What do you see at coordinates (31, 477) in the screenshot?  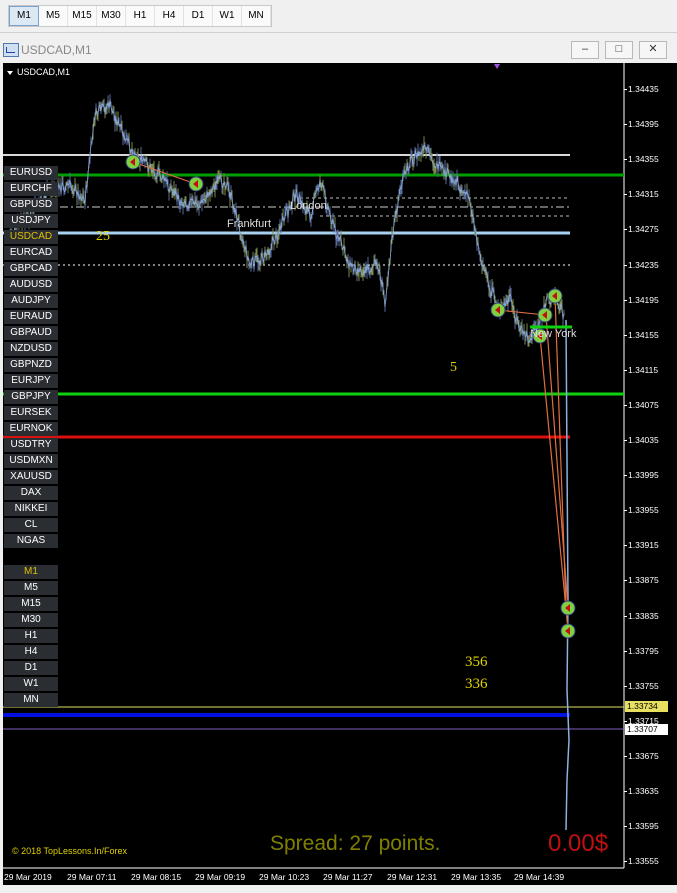 I see `symbol-button-xauusd: XAUUSD` at bounding box center [31, 477].